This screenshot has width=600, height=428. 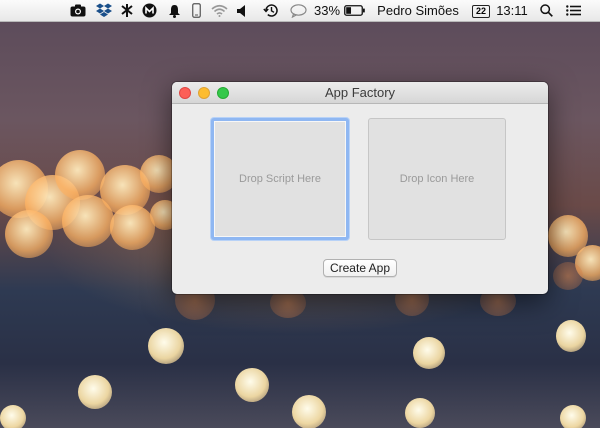 What do you see at coordinates (512, 10) in the screenshot?
I see `menubar-clock: 13:11` at bounding box center [512, 10].